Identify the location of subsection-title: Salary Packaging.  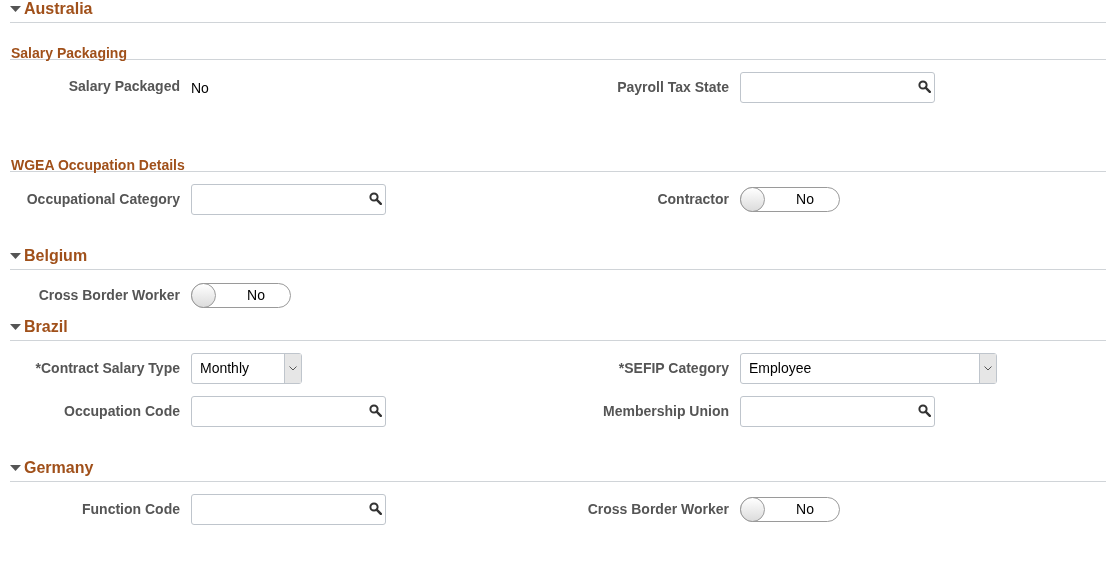
(68, 53).